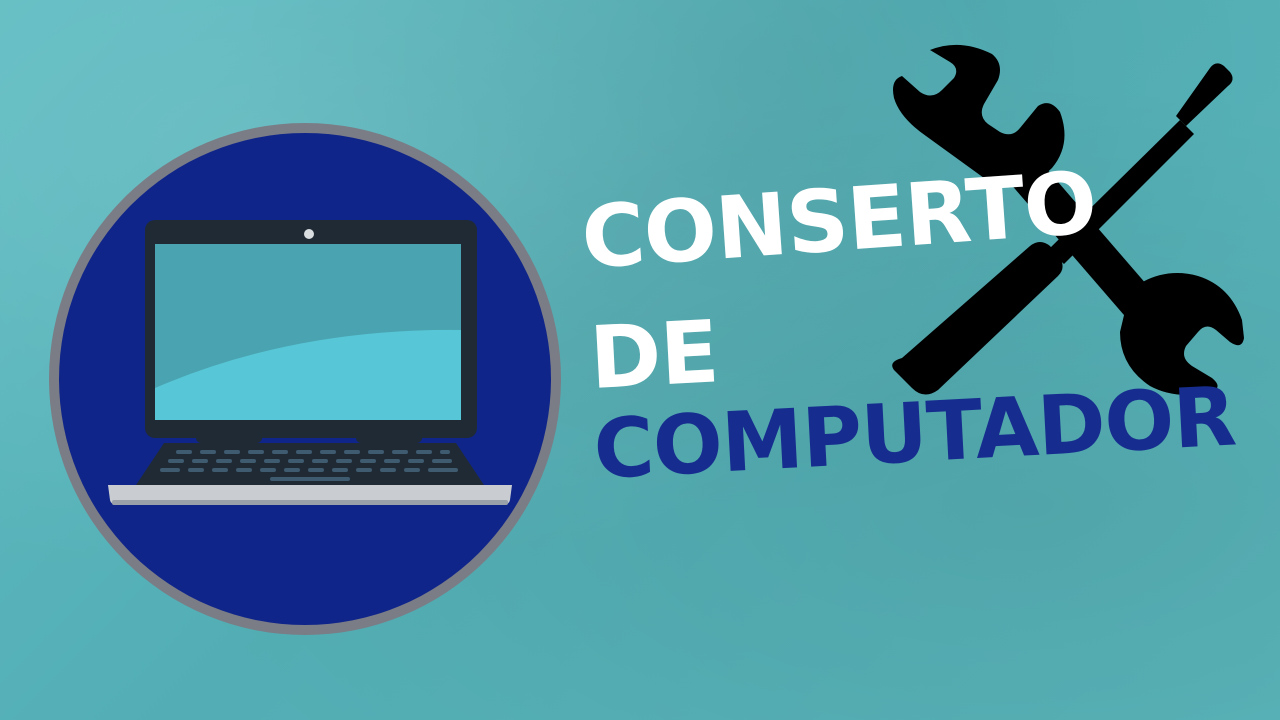 The image size is (1280, 720). What do you see at coordinates (389, 438) in the screenshot?
I see `laptop-hinge-right` at bounding box center [389, 438].